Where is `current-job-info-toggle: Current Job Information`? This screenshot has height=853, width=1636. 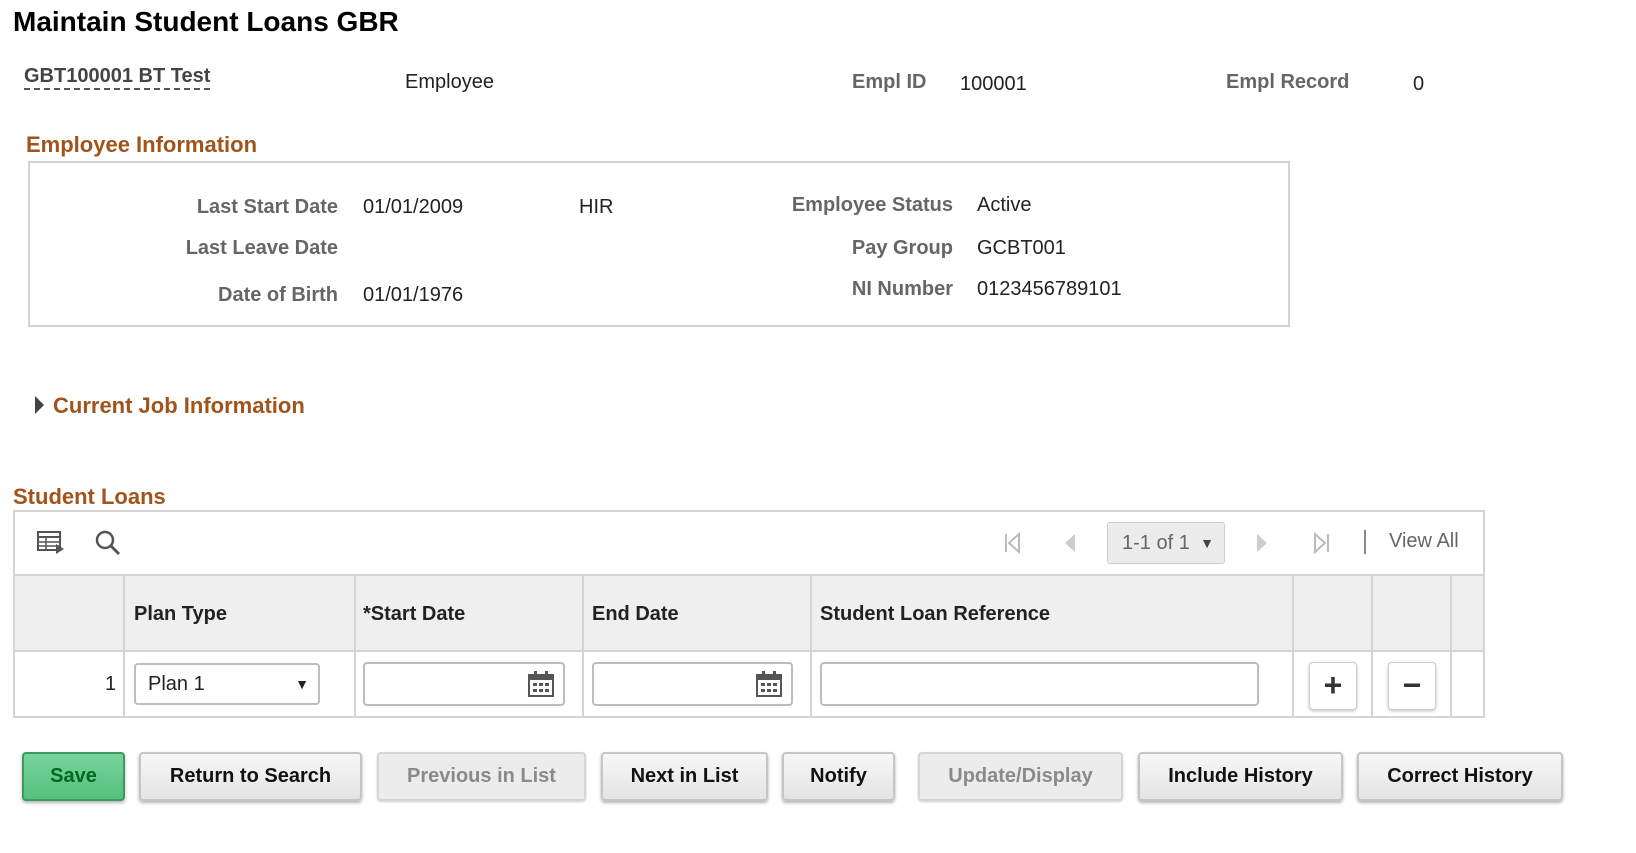
current-job-info-toggle: Current Job Information is located at coordinates (179, 406).